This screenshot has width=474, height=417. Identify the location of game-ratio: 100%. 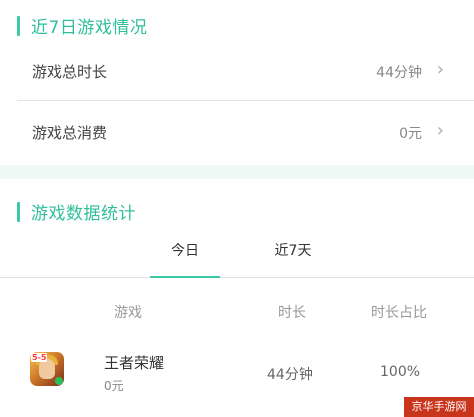
(400, 372).